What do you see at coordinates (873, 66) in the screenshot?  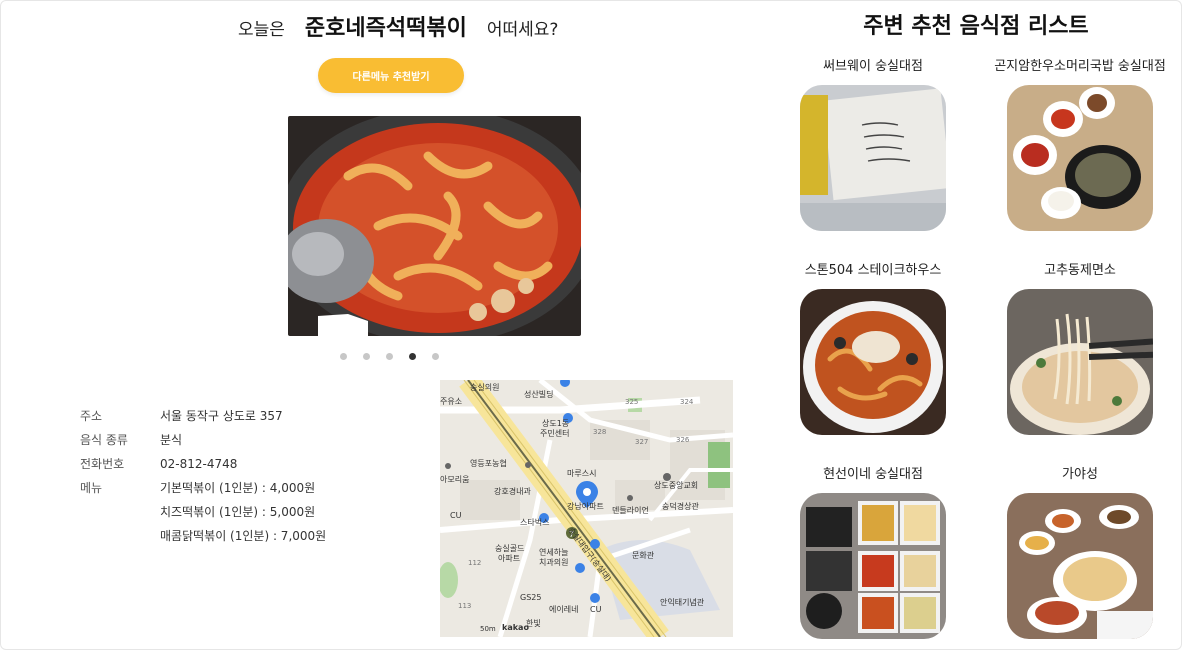 I see `nearby-name: 써브웨이 숭실대점` at bounding box center [873, 66].